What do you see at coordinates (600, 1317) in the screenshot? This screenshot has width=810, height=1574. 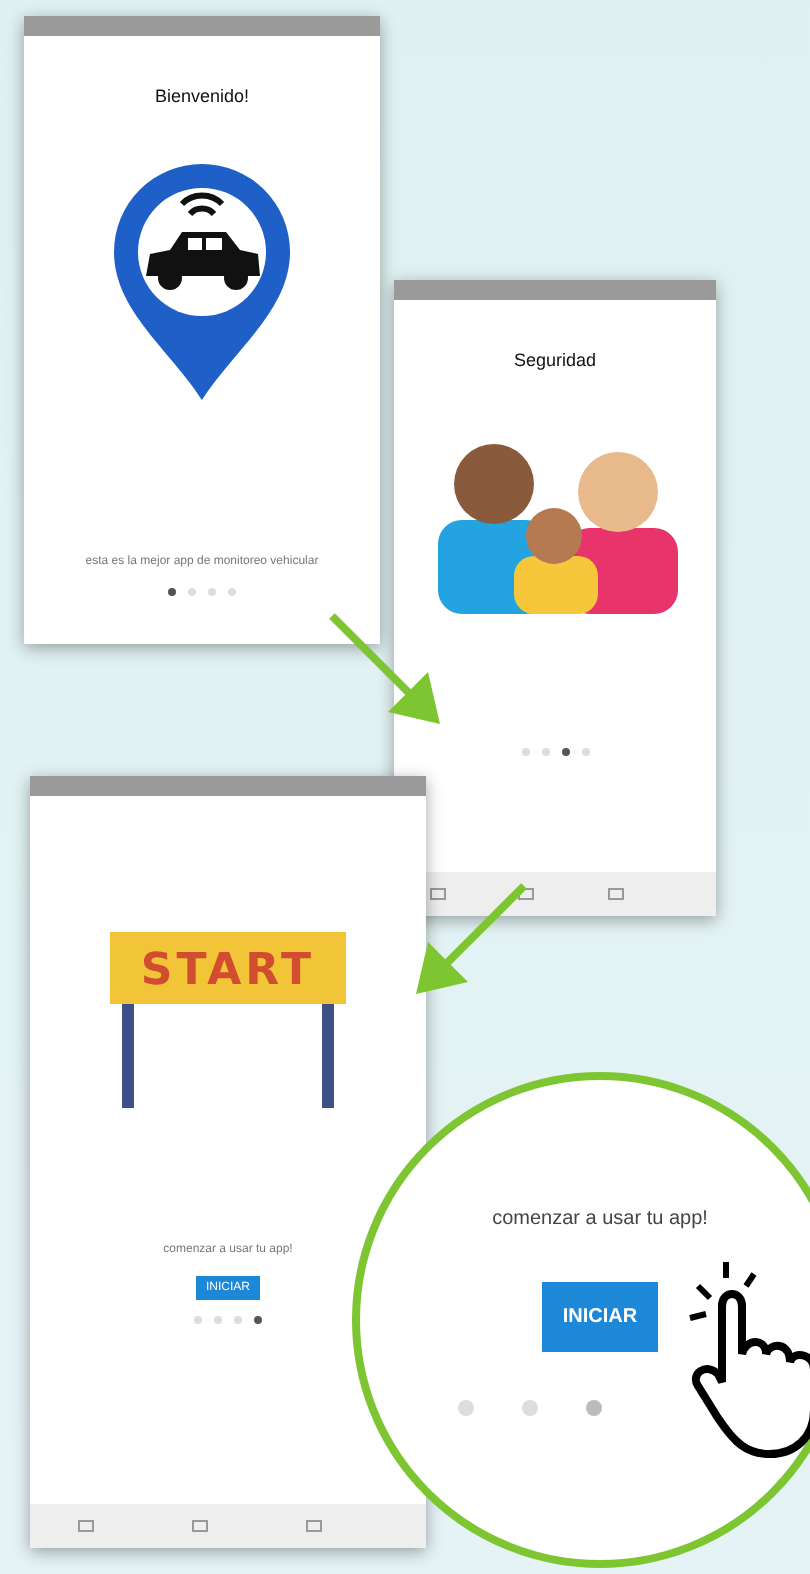 I see `start-button: INICIAR` at bounding box center [600, 1317].